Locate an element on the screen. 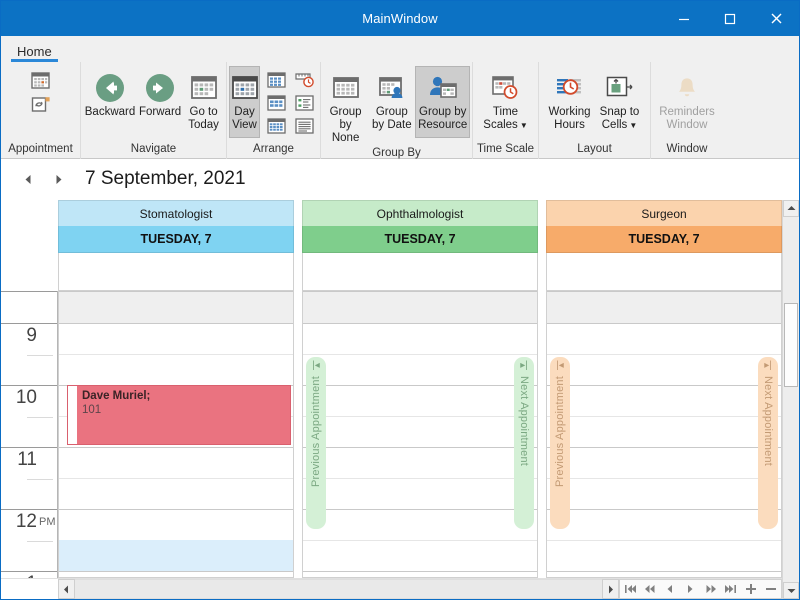  minimize-button is located at coordinates (684, 18).